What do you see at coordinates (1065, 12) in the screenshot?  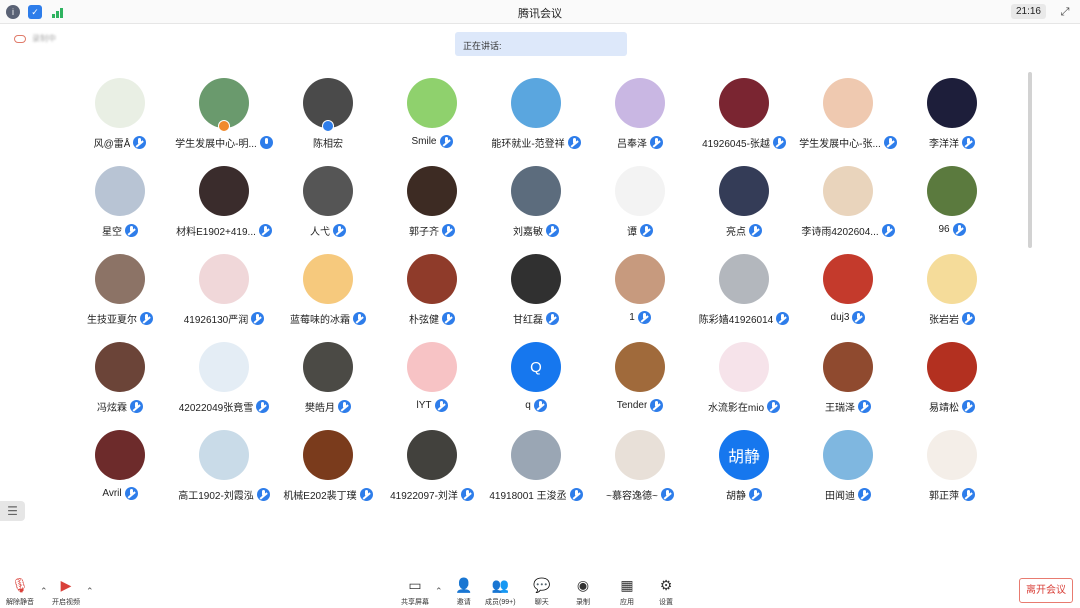 I see `fullscreen-icon: ⤢` at bounding box center [1065, 12].